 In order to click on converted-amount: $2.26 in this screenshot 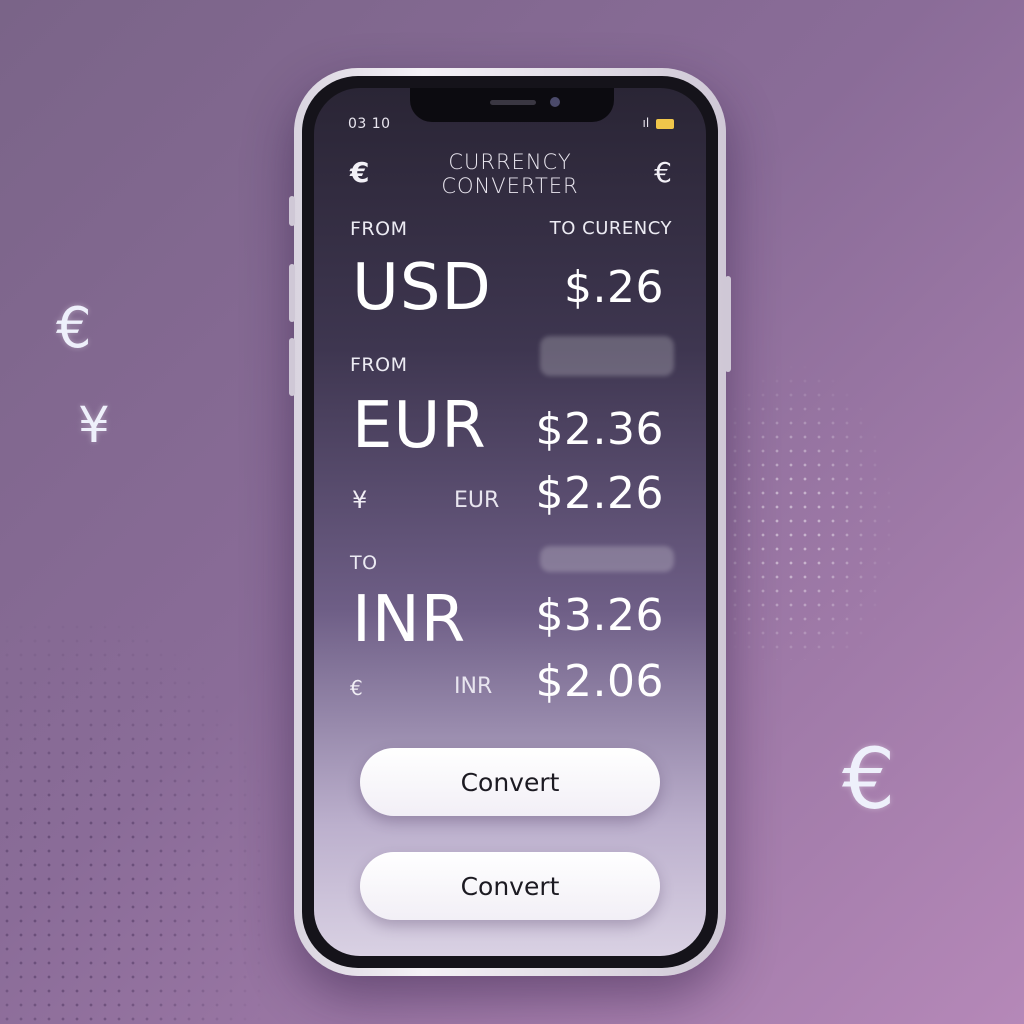, I will do `click(599, 493)`.